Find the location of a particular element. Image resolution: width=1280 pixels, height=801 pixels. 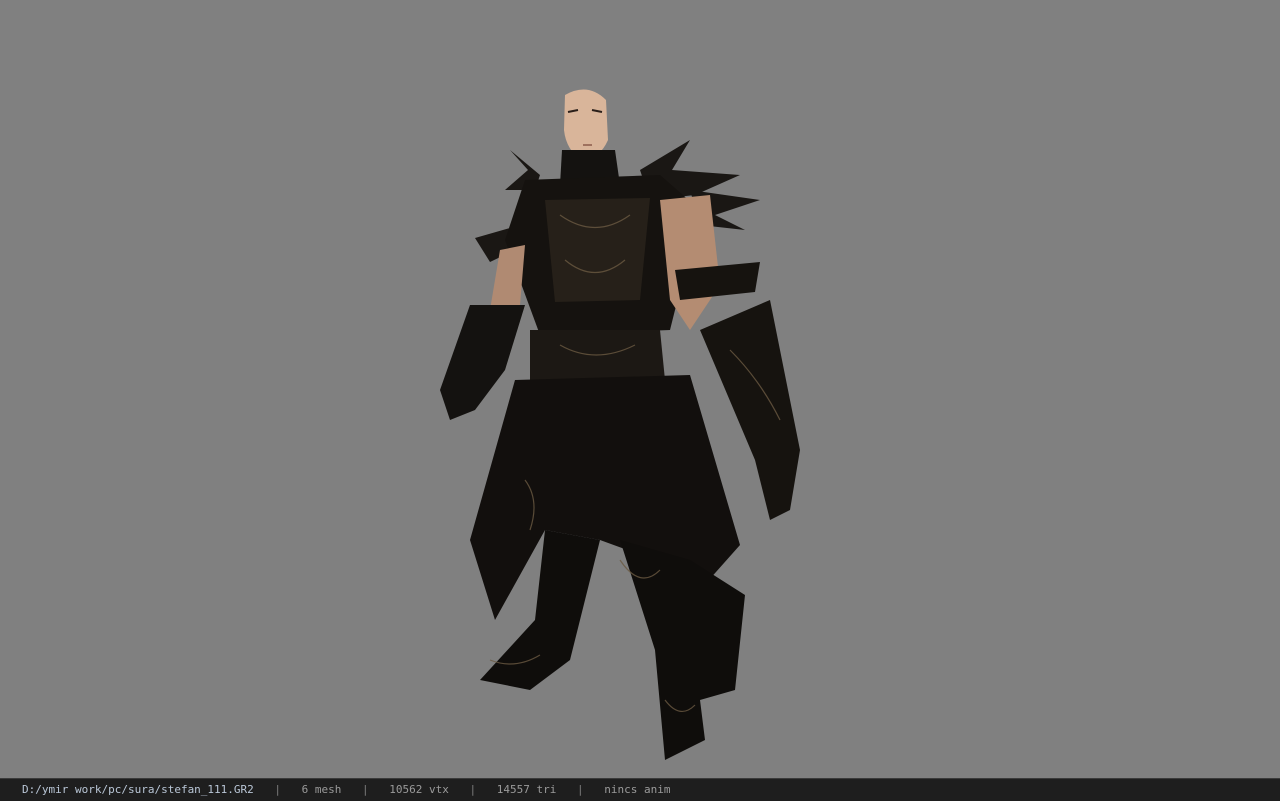

mesh-count: 6 mesh is located at coordinates (321, 789).